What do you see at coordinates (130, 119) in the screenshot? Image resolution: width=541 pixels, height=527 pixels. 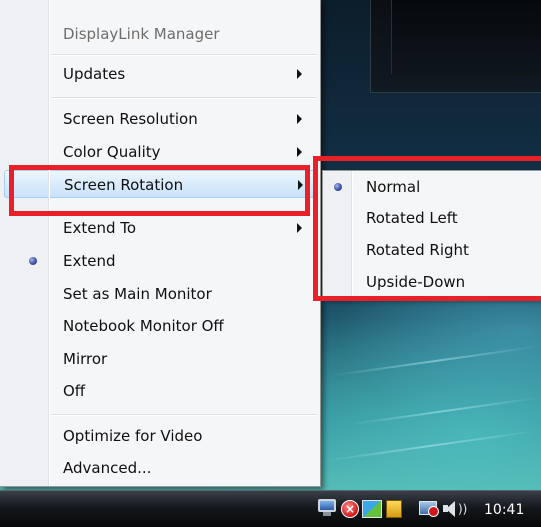 I see `menu-item-label: Screen Resolution` at bounding box center [130, 119].